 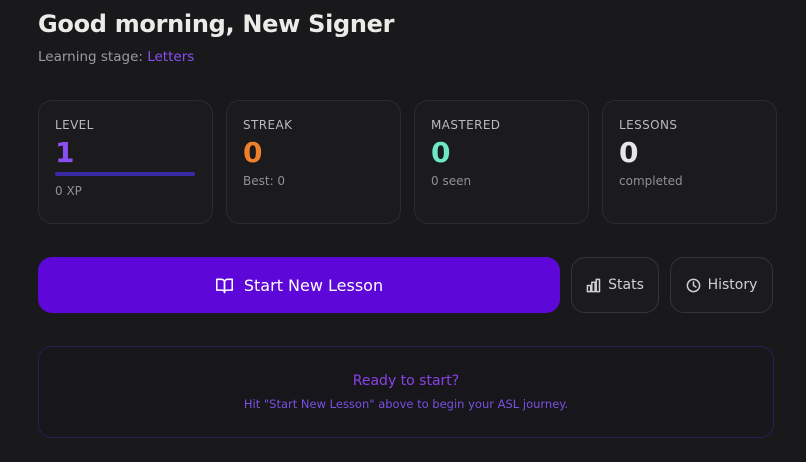 I want to click on stats-button: Stats, so click(x=615, y=285).